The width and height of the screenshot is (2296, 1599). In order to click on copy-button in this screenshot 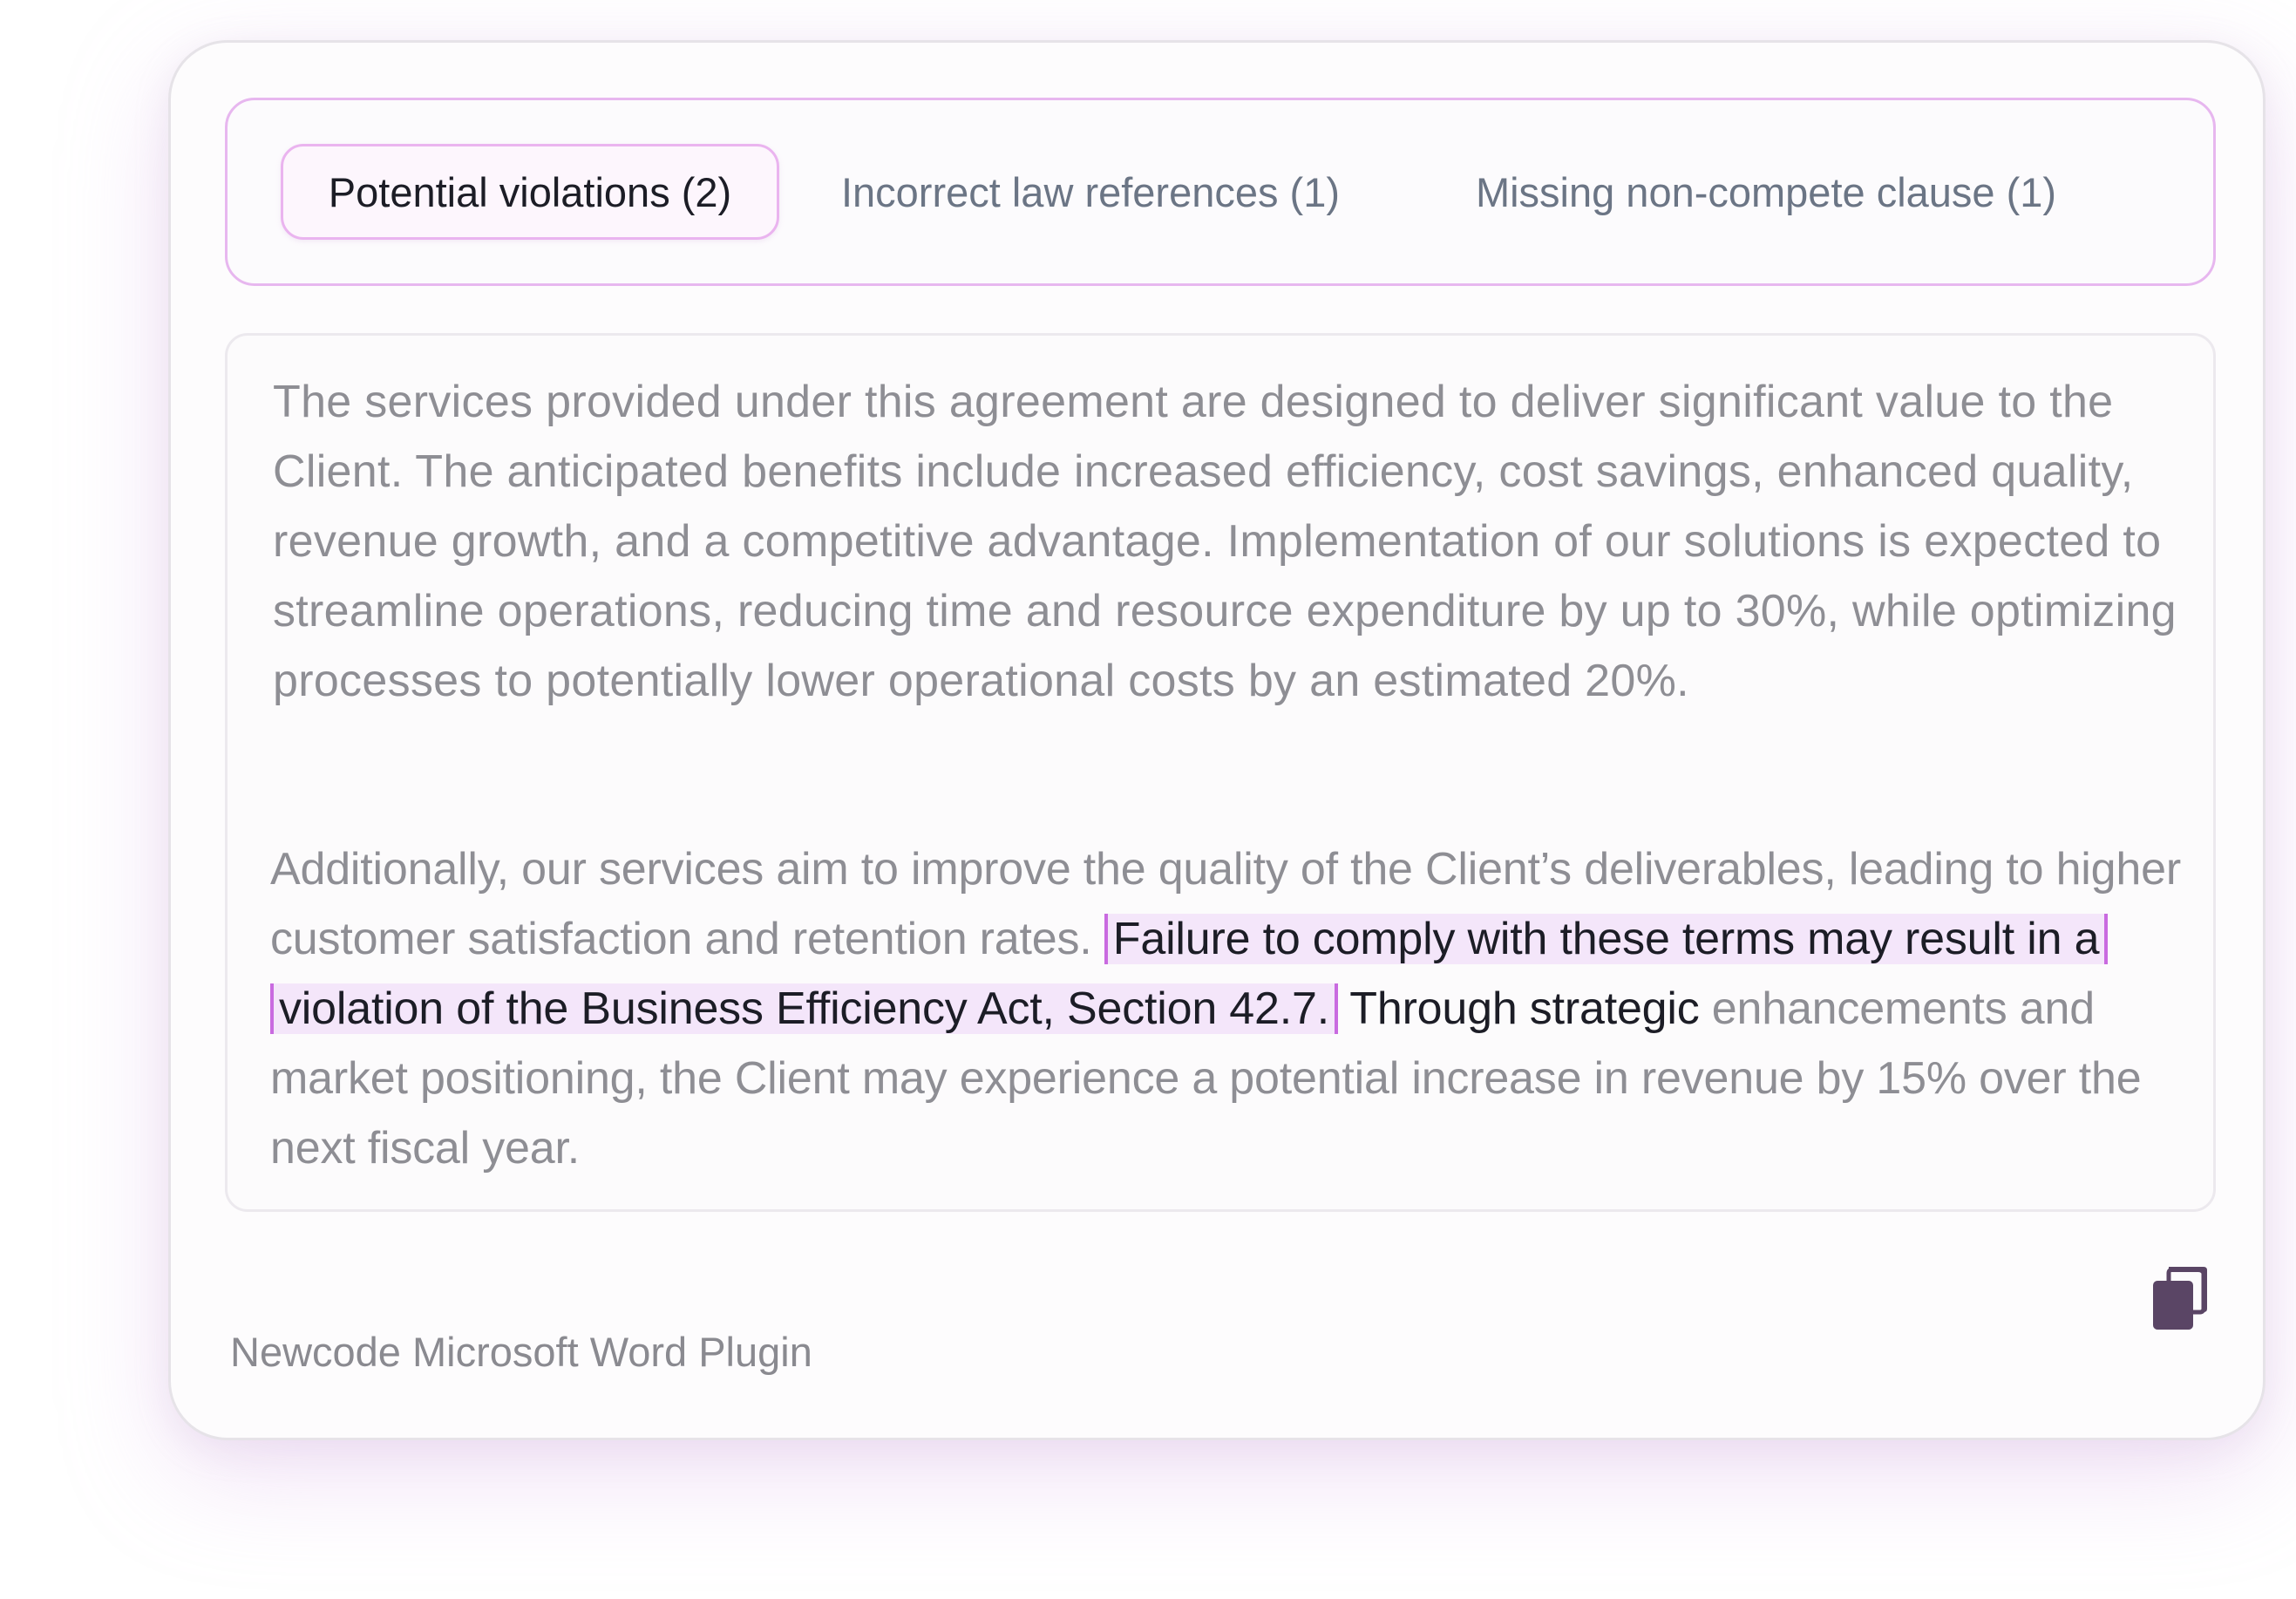, I will do `click(2181, 1298)`.